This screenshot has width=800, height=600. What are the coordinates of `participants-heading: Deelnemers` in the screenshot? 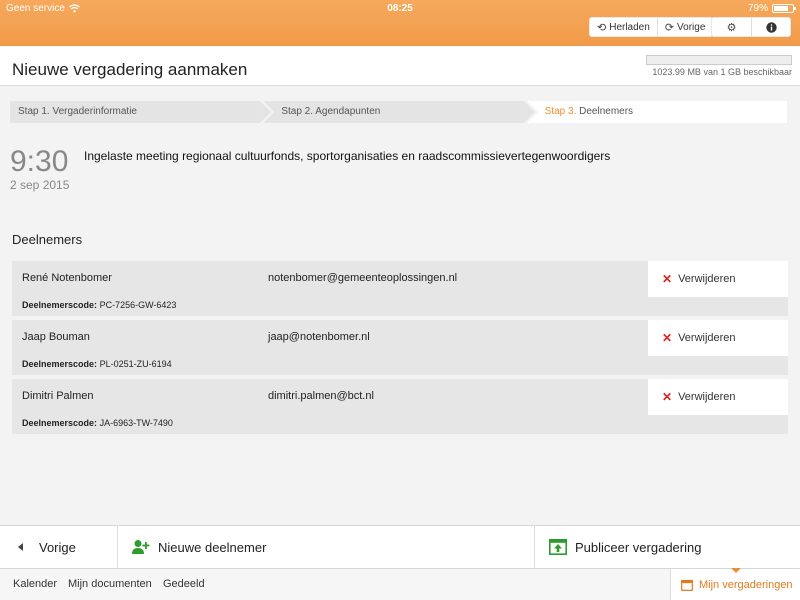 It's located at (47, 239).